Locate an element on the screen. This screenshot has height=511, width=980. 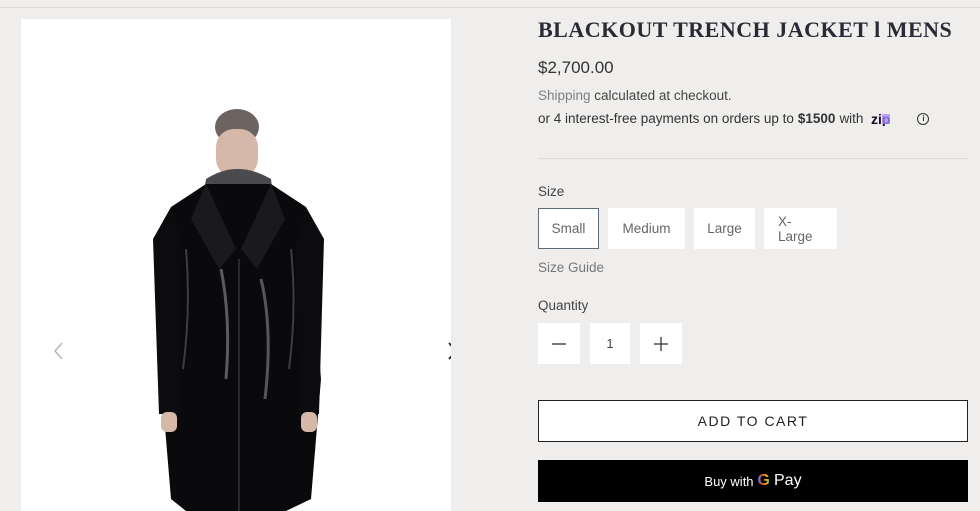
chevron-right-icon is located at coordinates (446, 351).